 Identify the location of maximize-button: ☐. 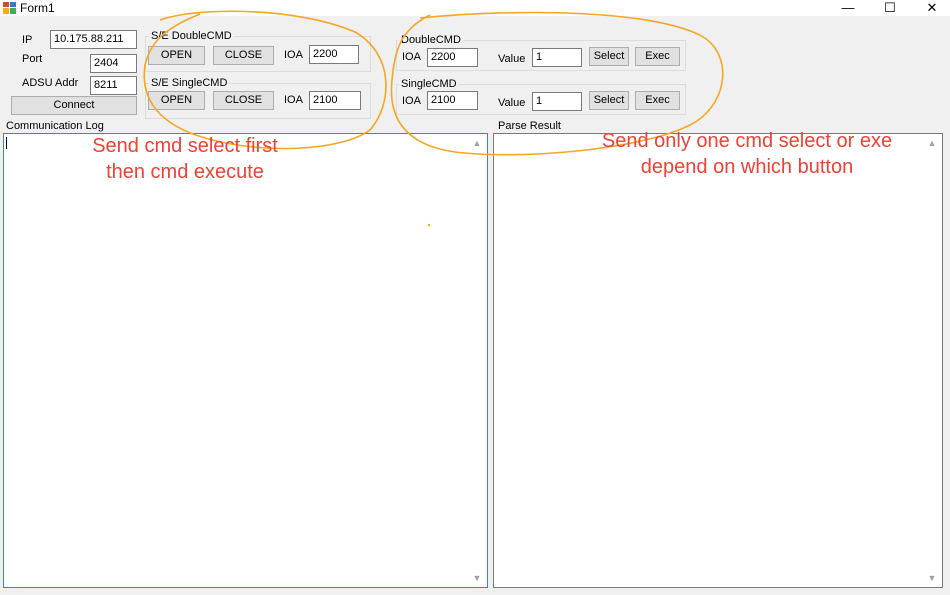
(890, 8).